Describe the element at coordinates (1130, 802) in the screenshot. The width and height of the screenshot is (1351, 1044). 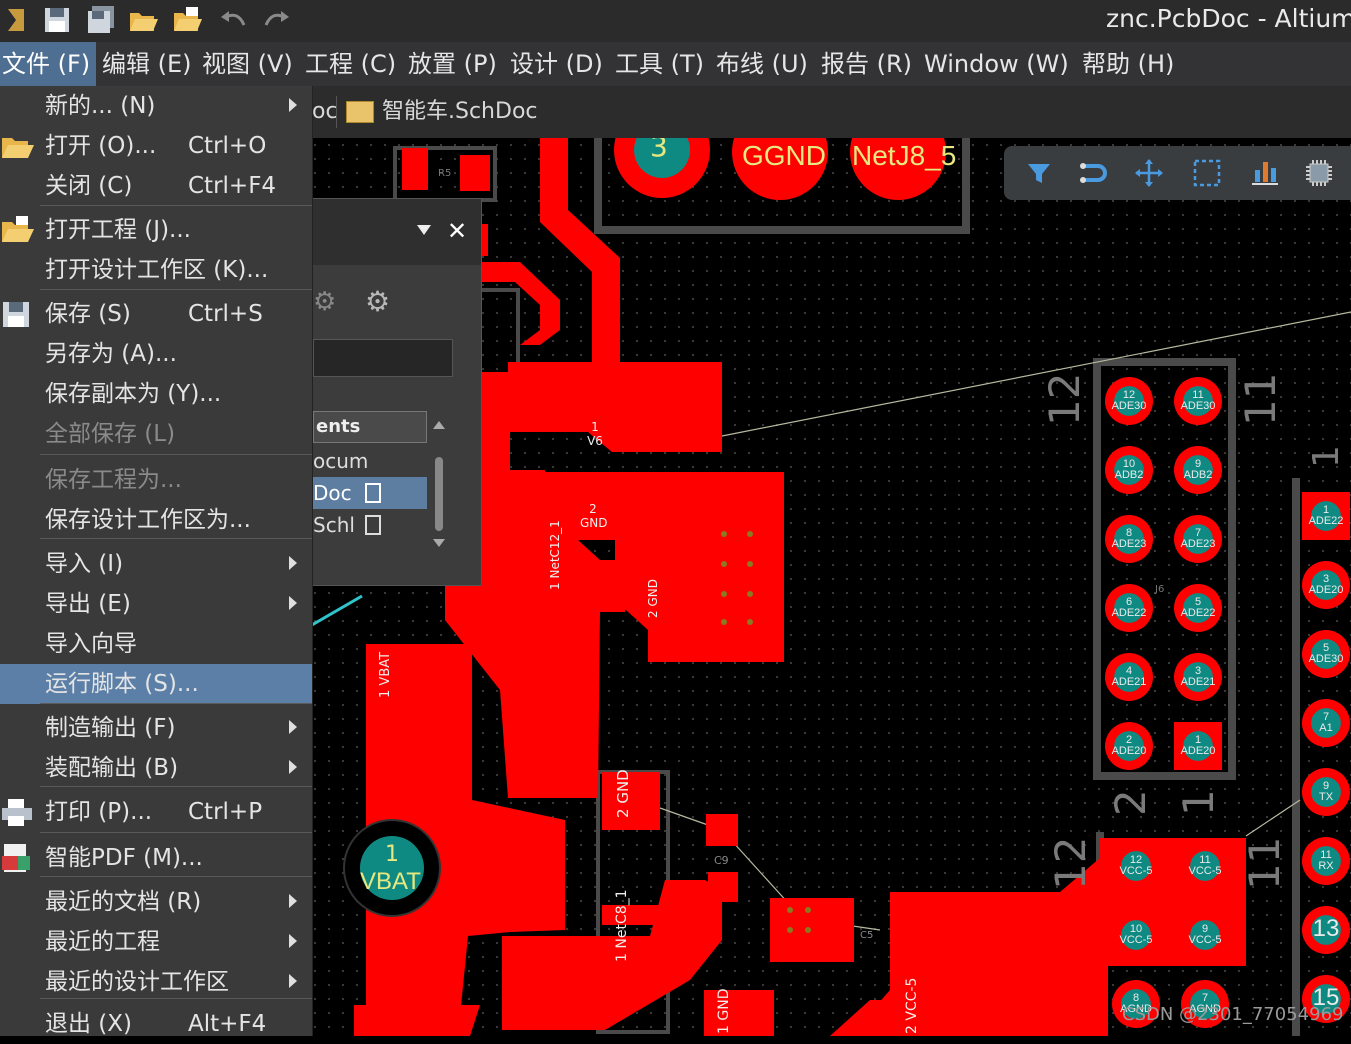
I see `silk-header-top-2: 2` at that location.